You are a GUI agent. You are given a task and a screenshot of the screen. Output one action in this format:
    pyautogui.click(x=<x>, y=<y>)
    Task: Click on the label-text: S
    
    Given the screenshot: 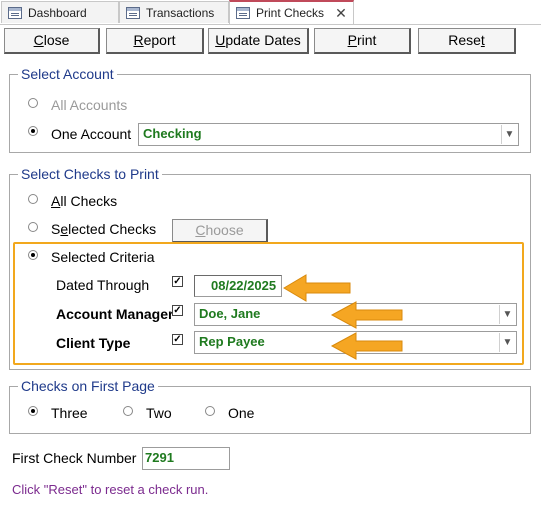 What is the action you would take?
    pyautogui.click(x=56, y=229)
    